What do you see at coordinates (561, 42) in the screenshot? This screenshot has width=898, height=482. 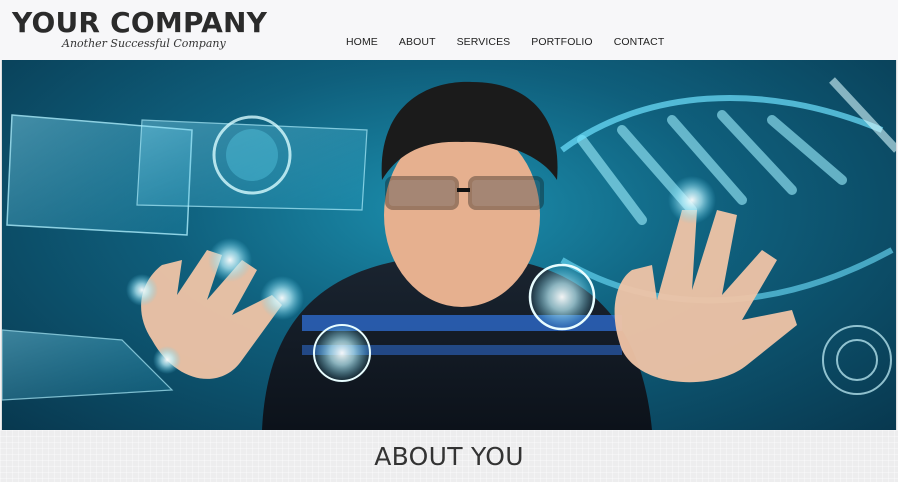 I see `nav-portfolio: PORTFOLIO` at bounding box center [561, 42].